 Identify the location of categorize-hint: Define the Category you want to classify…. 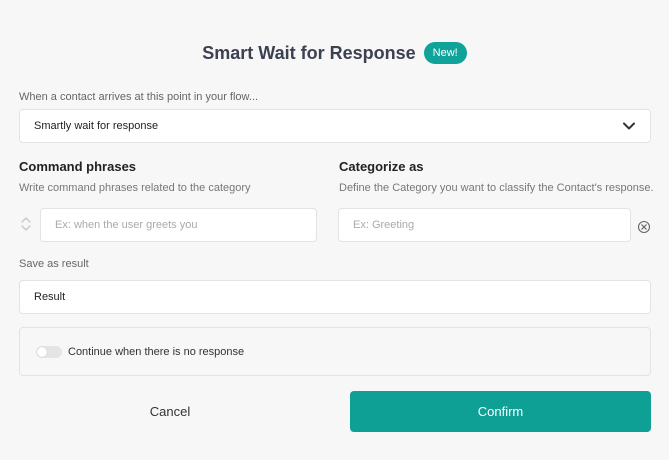
(496, 188).